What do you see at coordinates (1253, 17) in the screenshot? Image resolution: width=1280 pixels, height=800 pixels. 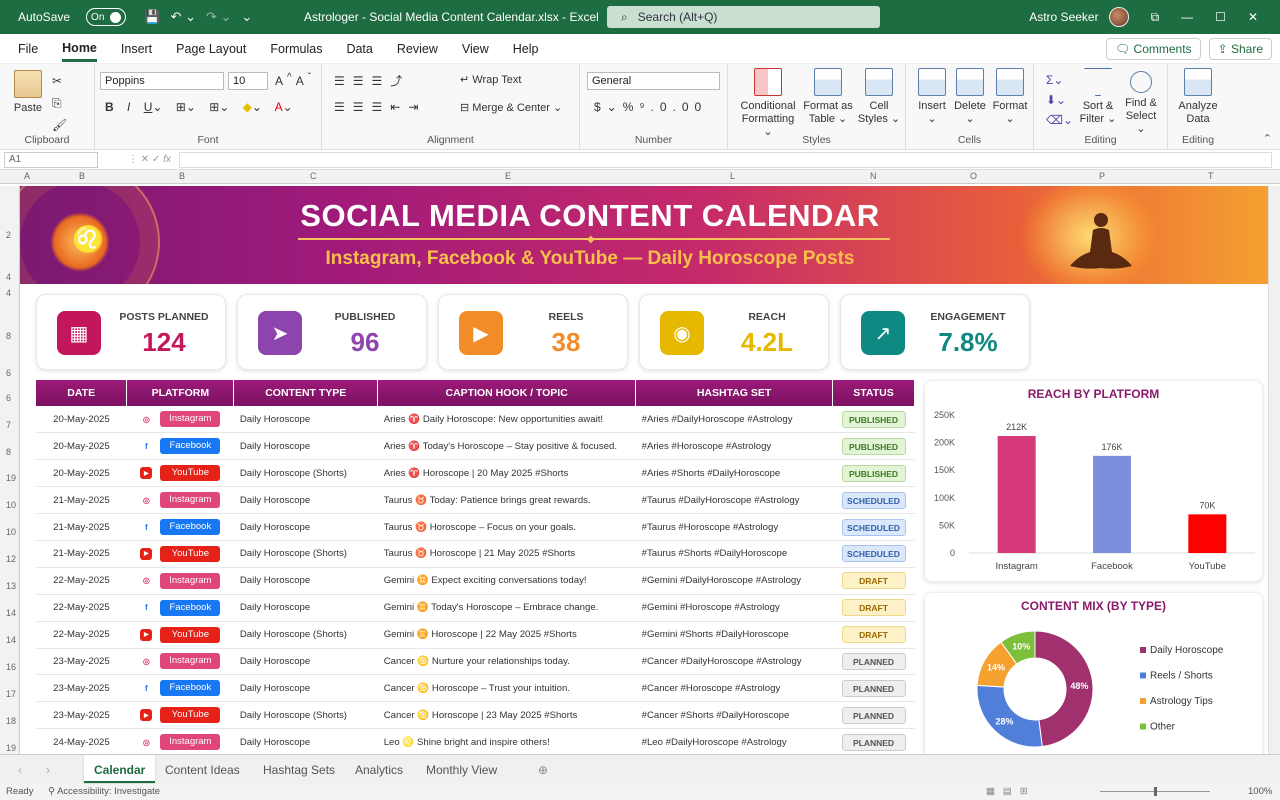 I see `close-icon: ✕` at bounding box center [1253, 17].